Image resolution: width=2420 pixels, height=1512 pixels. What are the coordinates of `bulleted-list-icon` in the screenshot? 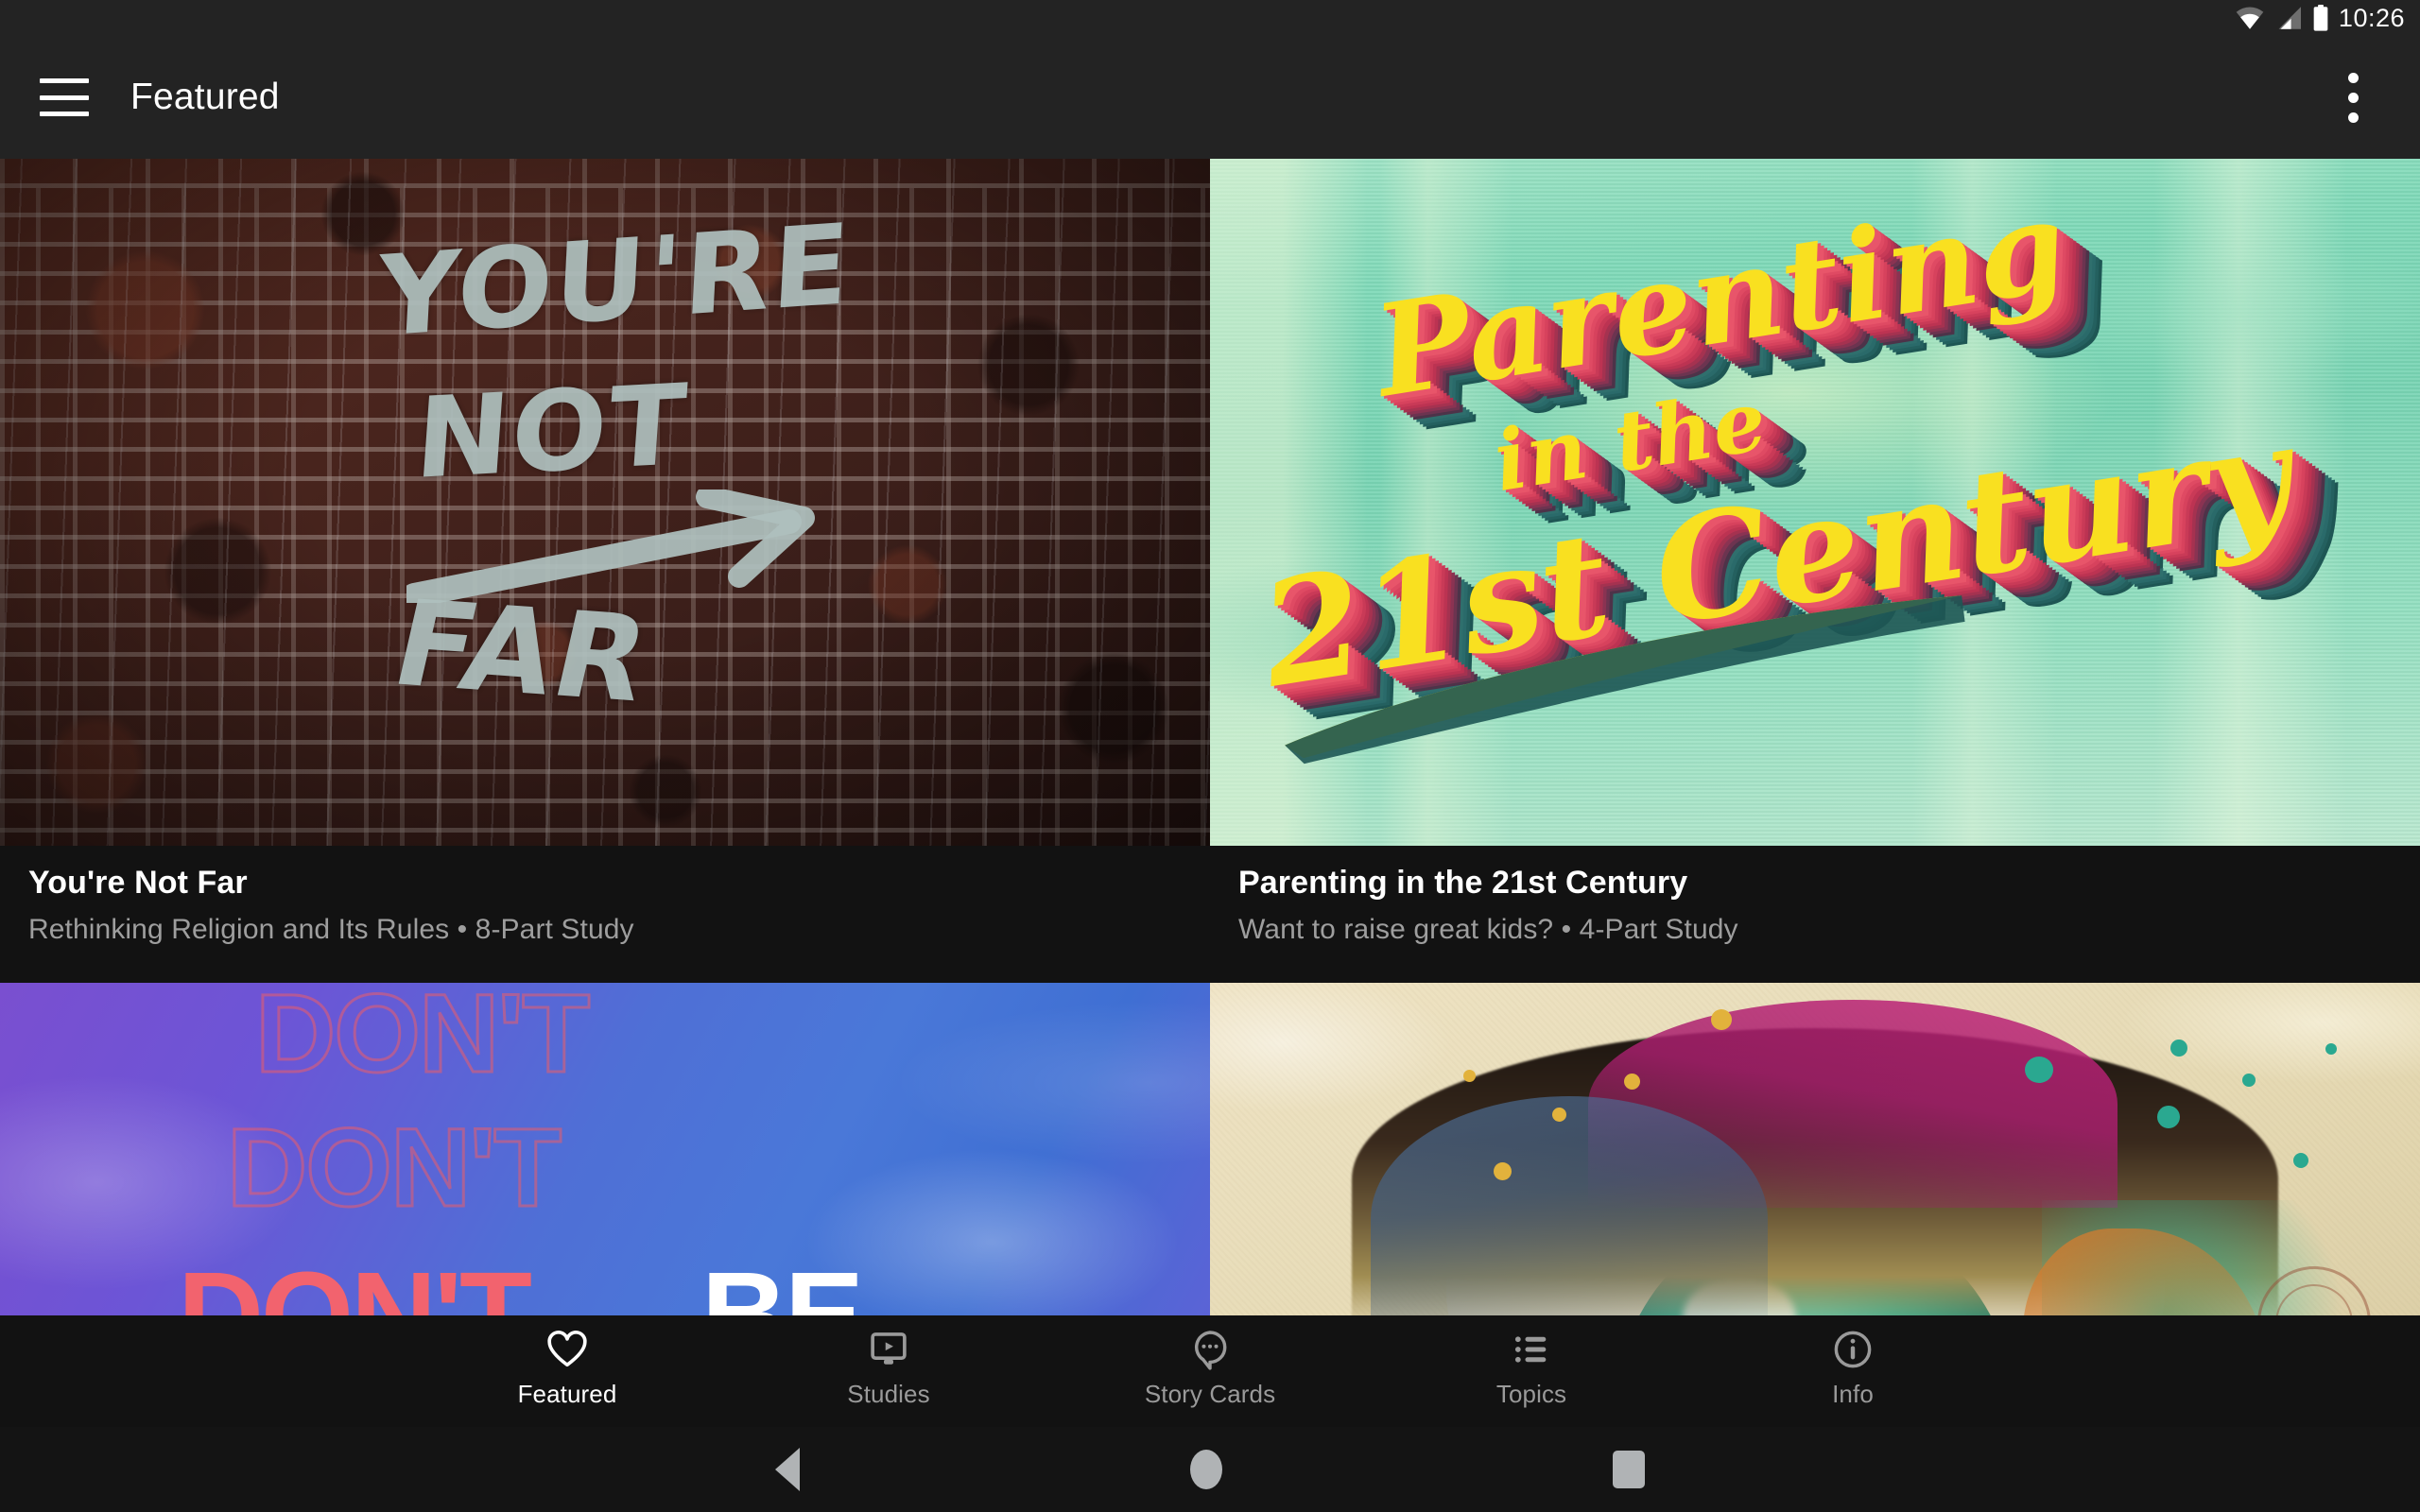 It's located at (1530, 1349).